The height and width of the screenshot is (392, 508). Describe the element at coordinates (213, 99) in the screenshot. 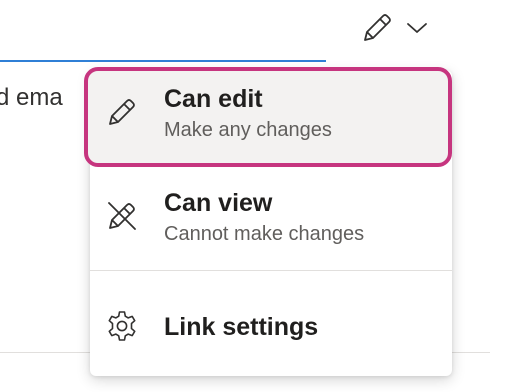

I see `menu-item-title: Can edit` at that location.